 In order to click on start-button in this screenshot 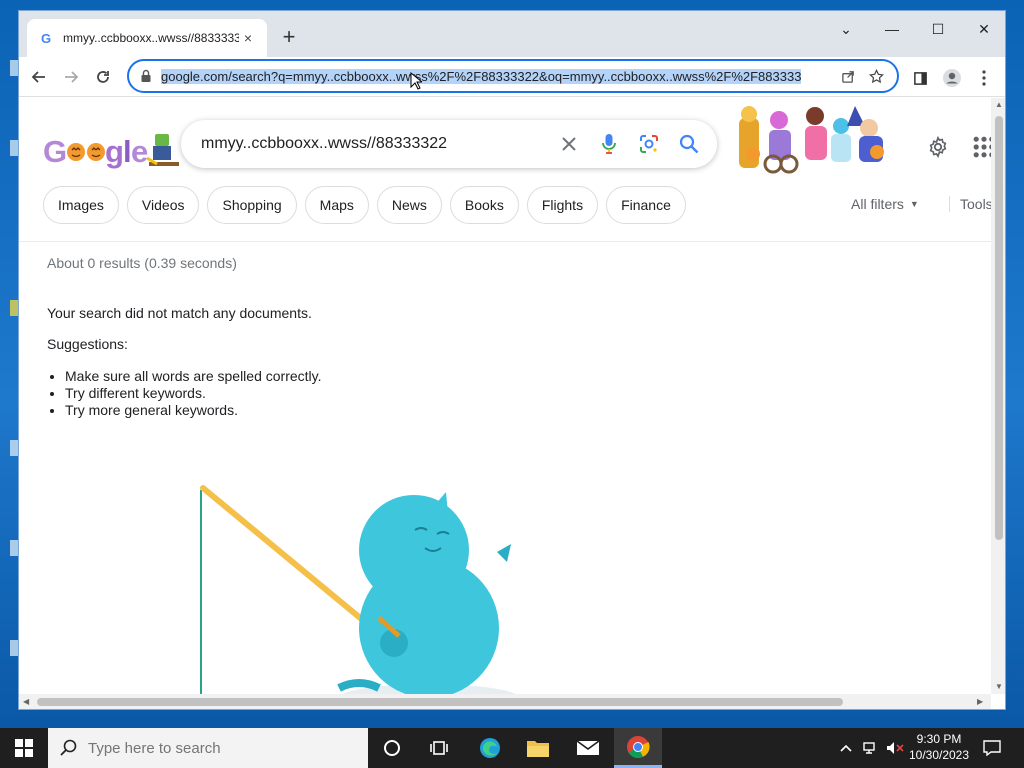, I will do `click(24, 748)`.